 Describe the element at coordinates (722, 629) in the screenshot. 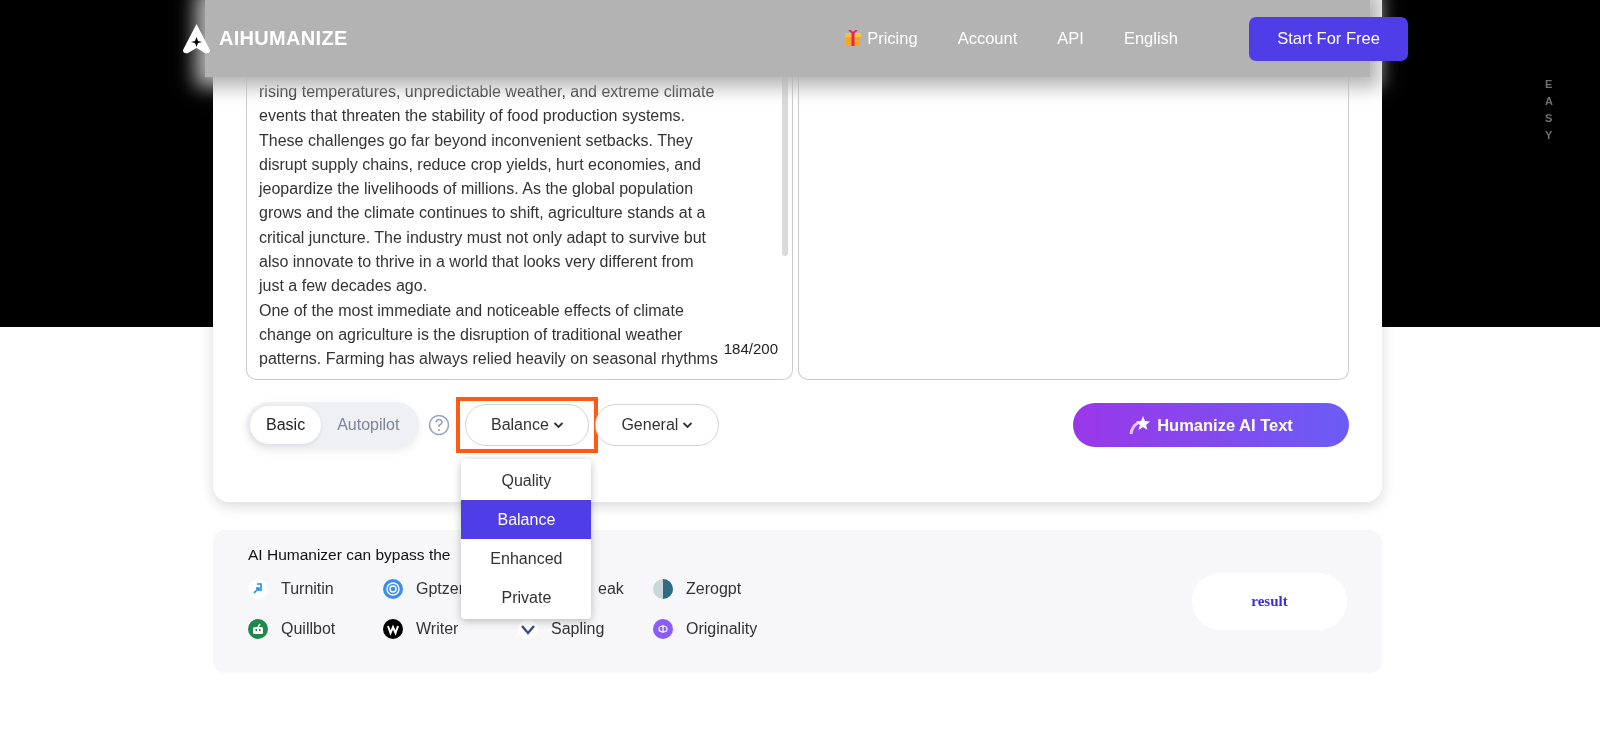

I see `detector-name: Originality` at that location.